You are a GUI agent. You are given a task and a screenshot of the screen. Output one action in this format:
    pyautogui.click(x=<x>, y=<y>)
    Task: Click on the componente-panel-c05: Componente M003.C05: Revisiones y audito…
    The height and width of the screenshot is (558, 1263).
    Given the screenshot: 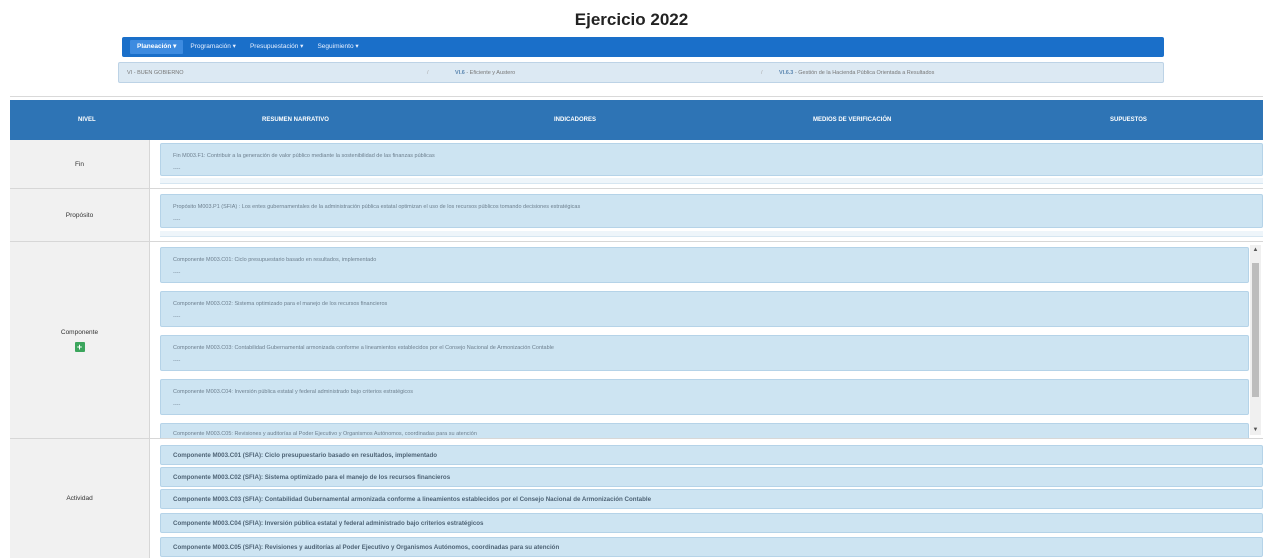 What is the action you would take?
    pyautogui.click(x=704, y=430)
    